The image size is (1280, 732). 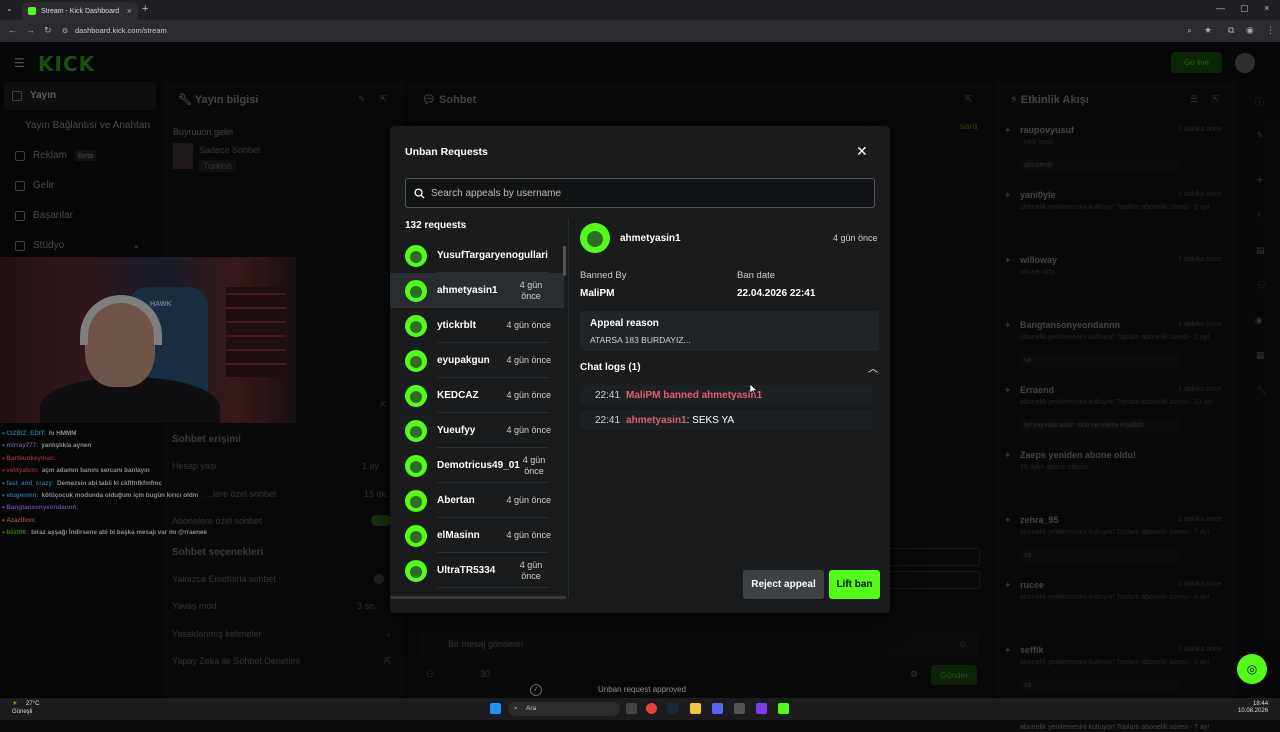 What do you see at coordinates (1244, 8) in the screenshot?
I see `maximize-icon: ▢` at bounding box center [1244, 8].